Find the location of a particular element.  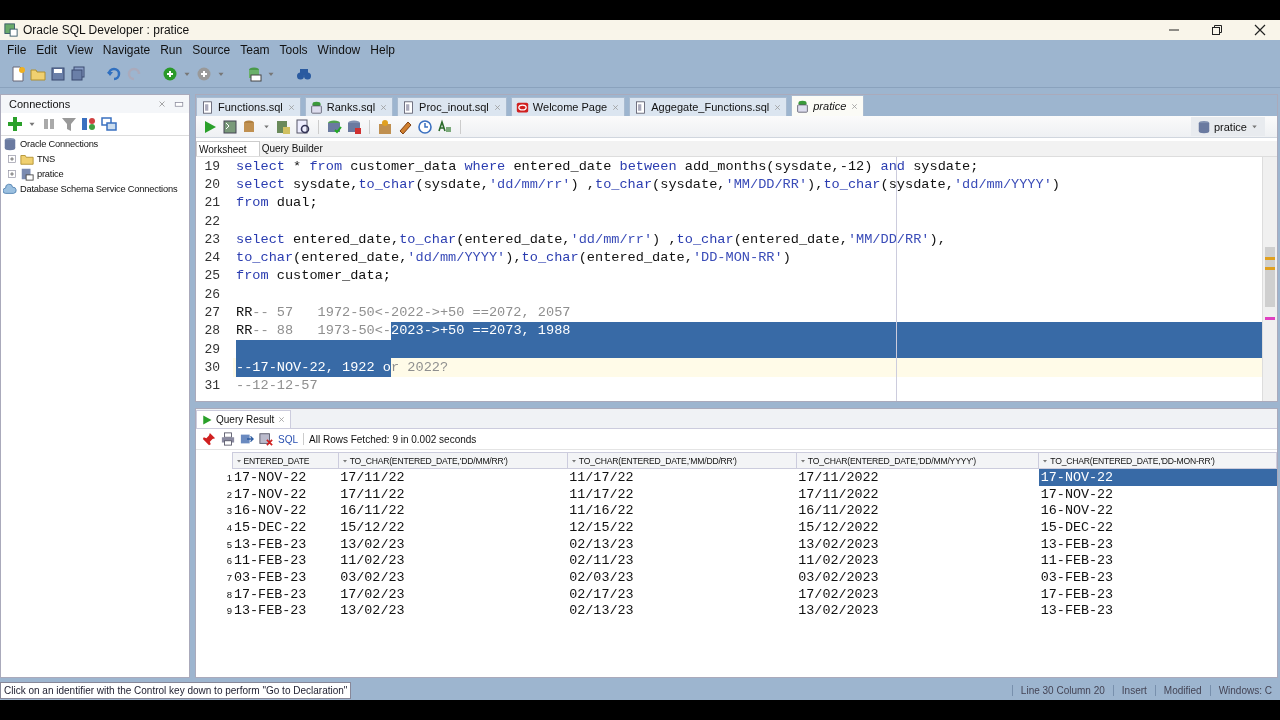

table-cell: 17/02/2023 is located at coordinates (917, 594).